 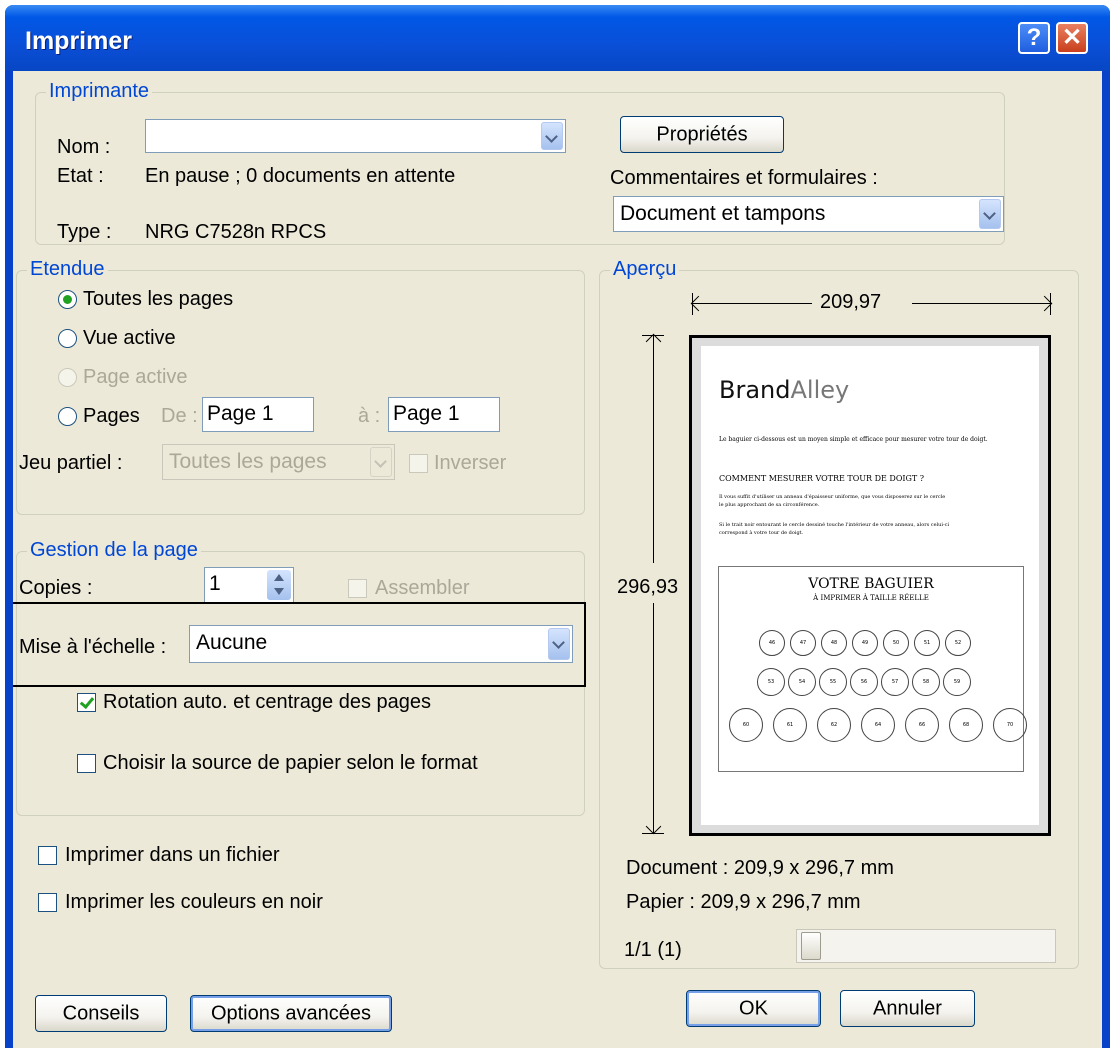 I want to click on ring-size-circle: 49, so click(x=865, y=643).